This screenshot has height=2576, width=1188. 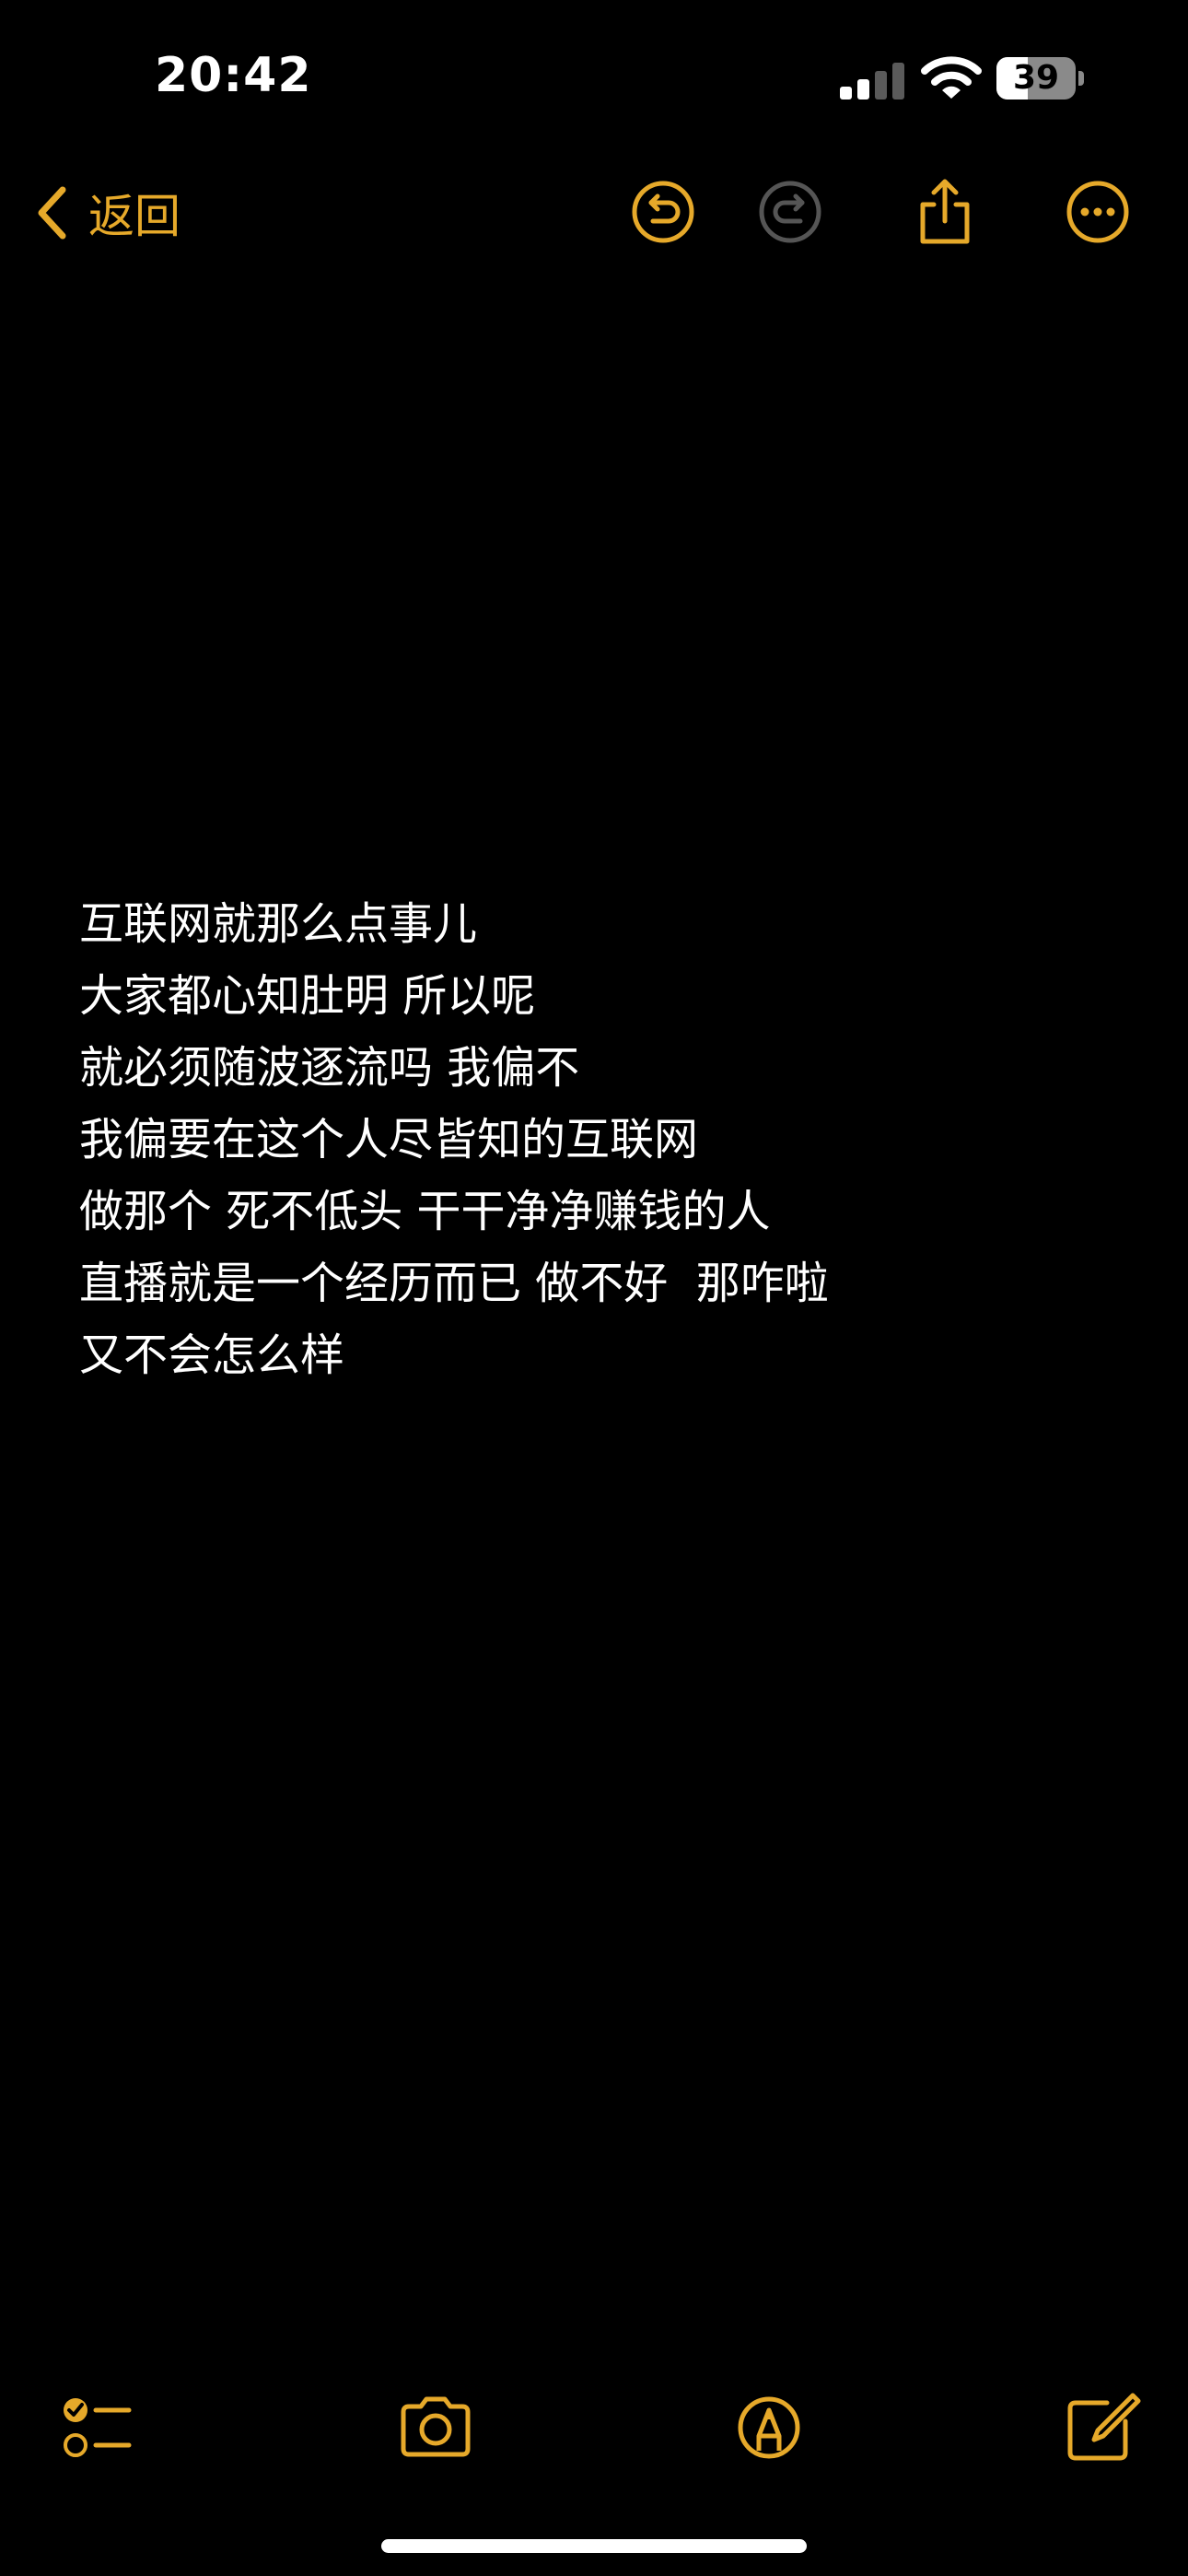 I want to click on note-line: 直播就是一个经历而已 做不好 那咋啦, so click(x=454, y=1283).